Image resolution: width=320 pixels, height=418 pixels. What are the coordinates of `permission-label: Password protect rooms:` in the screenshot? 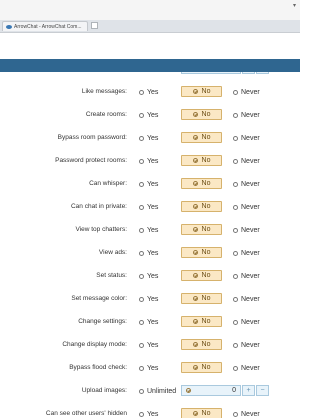 It's located at (91, 160).